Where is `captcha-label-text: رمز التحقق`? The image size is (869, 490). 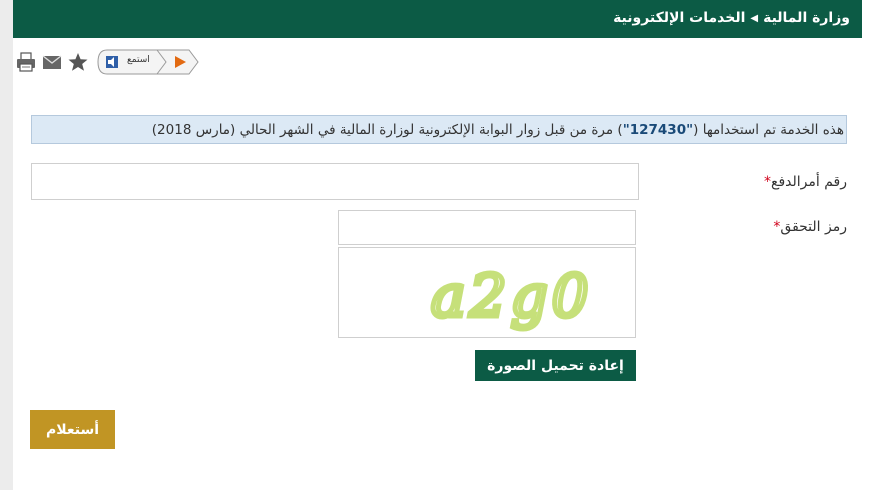 captcha-label-text: رمز التحقق is located at coordinates (813, 227).